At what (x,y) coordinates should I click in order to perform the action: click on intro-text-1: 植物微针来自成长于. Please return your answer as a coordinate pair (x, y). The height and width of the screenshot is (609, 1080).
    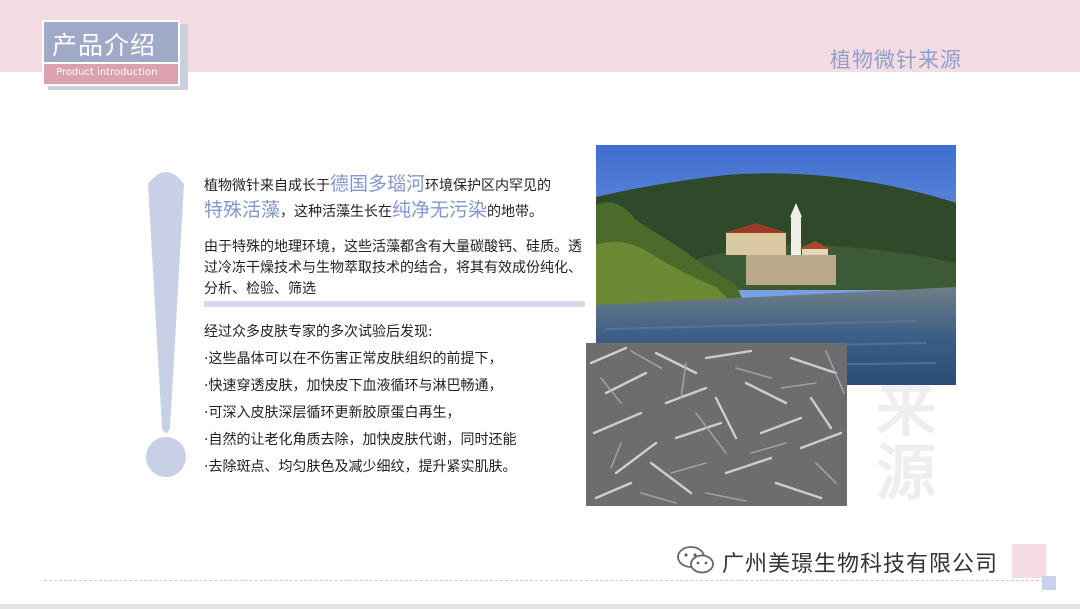
    Looking at the image, I should click on (267, 186).